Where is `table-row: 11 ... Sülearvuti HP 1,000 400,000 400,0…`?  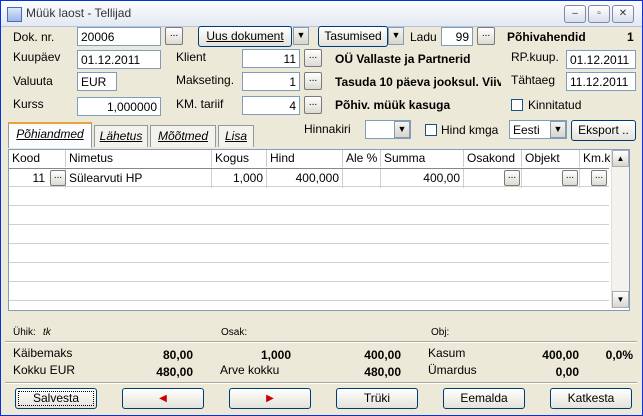 table-row: 11 ... Sülearvuti HP 1,000 400,000 400,0… is located at coordinates (310, 178).